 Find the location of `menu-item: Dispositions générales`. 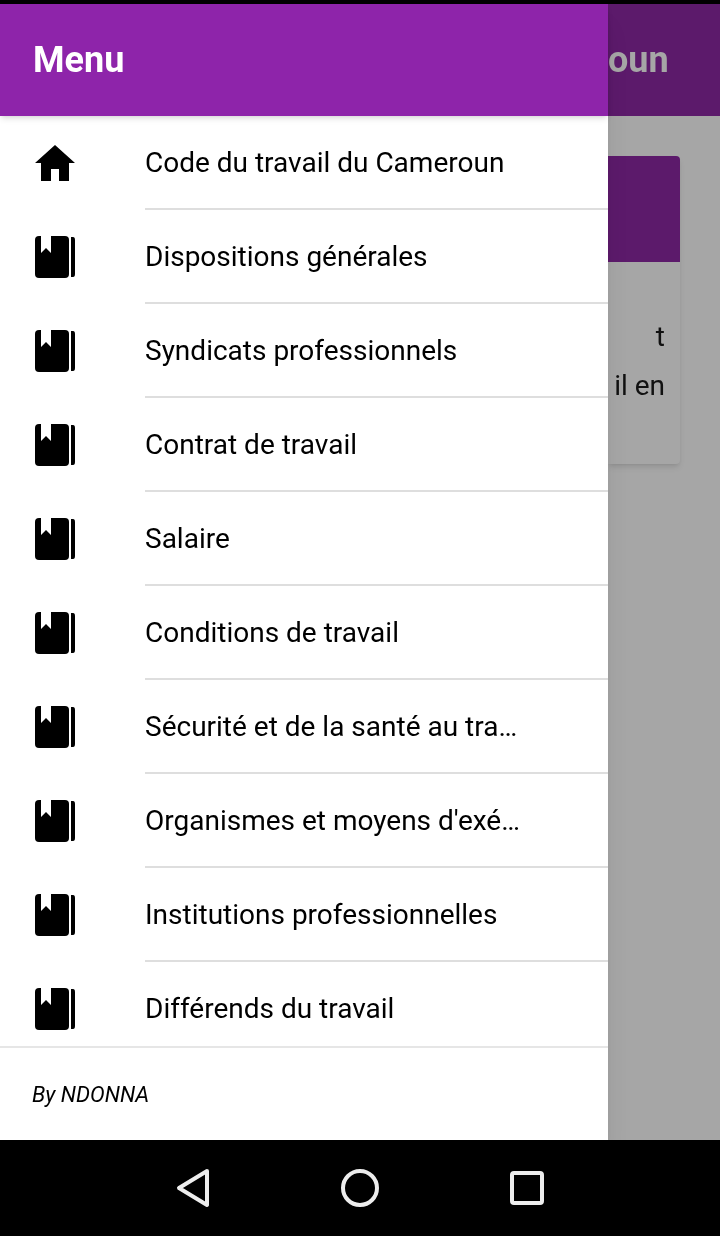

menu-item: Dispositions générales is located at coordinates (304, 257).